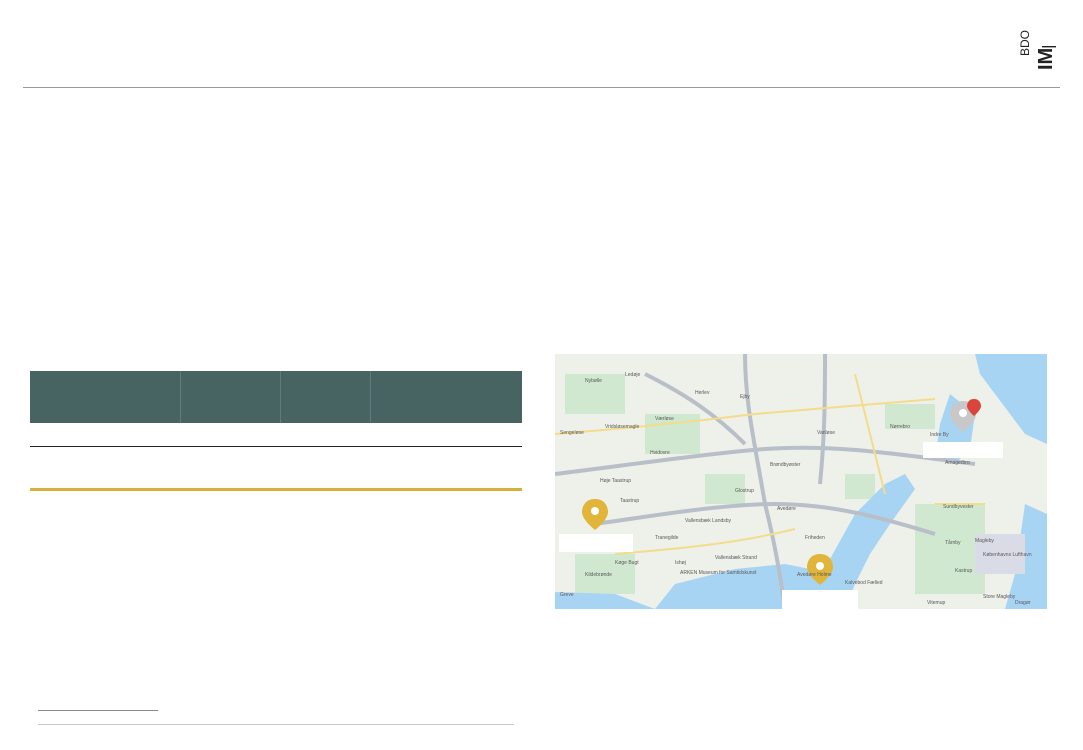 This screenshot has height=750, width=1083. Describe the element at coordinates (1025, 43) in the screenshot. I see `logo-sub: BDO` at that location.